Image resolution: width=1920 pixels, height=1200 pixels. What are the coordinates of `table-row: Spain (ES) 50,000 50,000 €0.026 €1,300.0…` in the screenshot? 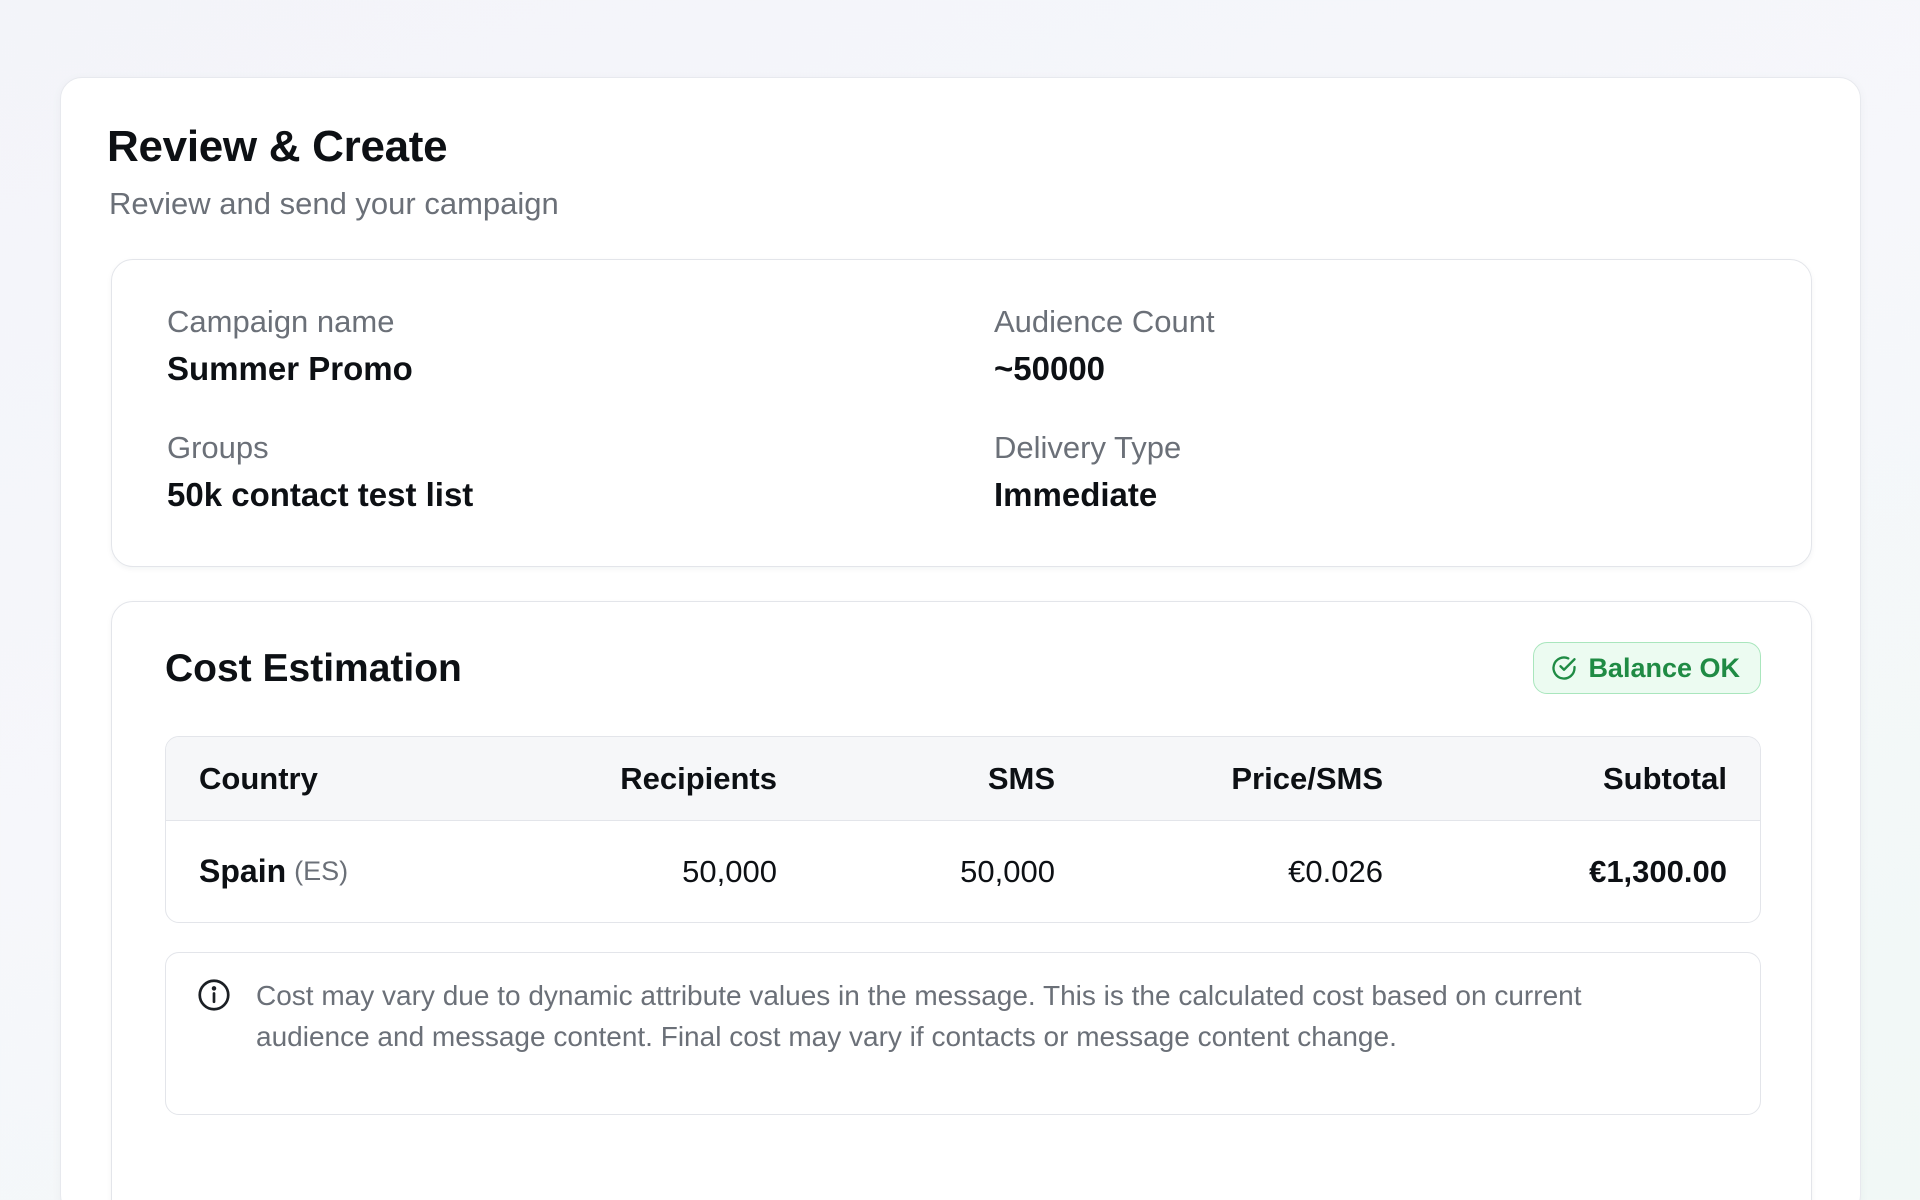 It's located at (963, 871).